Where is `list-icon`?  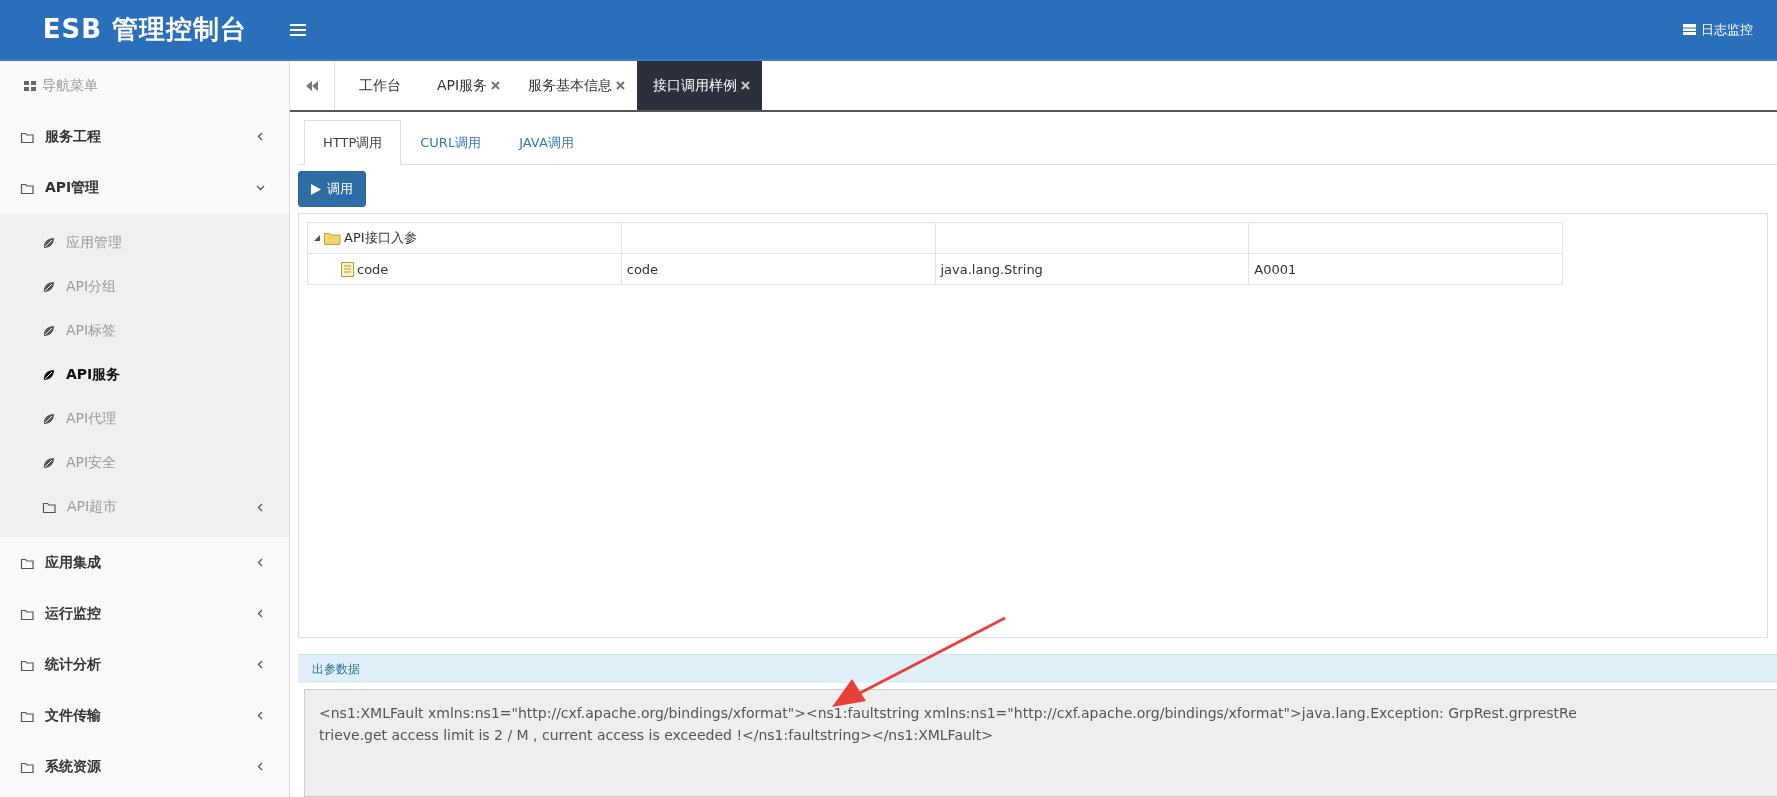 list-icon is located at coordinates (1689, 29).